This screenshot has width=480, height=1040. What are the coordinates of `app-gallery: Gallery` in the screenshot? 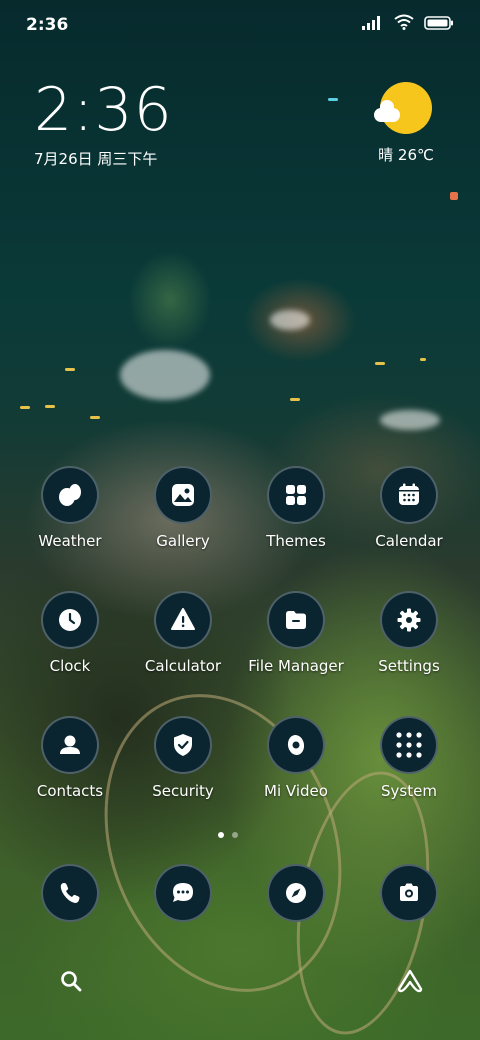 It's located at (183, 508).